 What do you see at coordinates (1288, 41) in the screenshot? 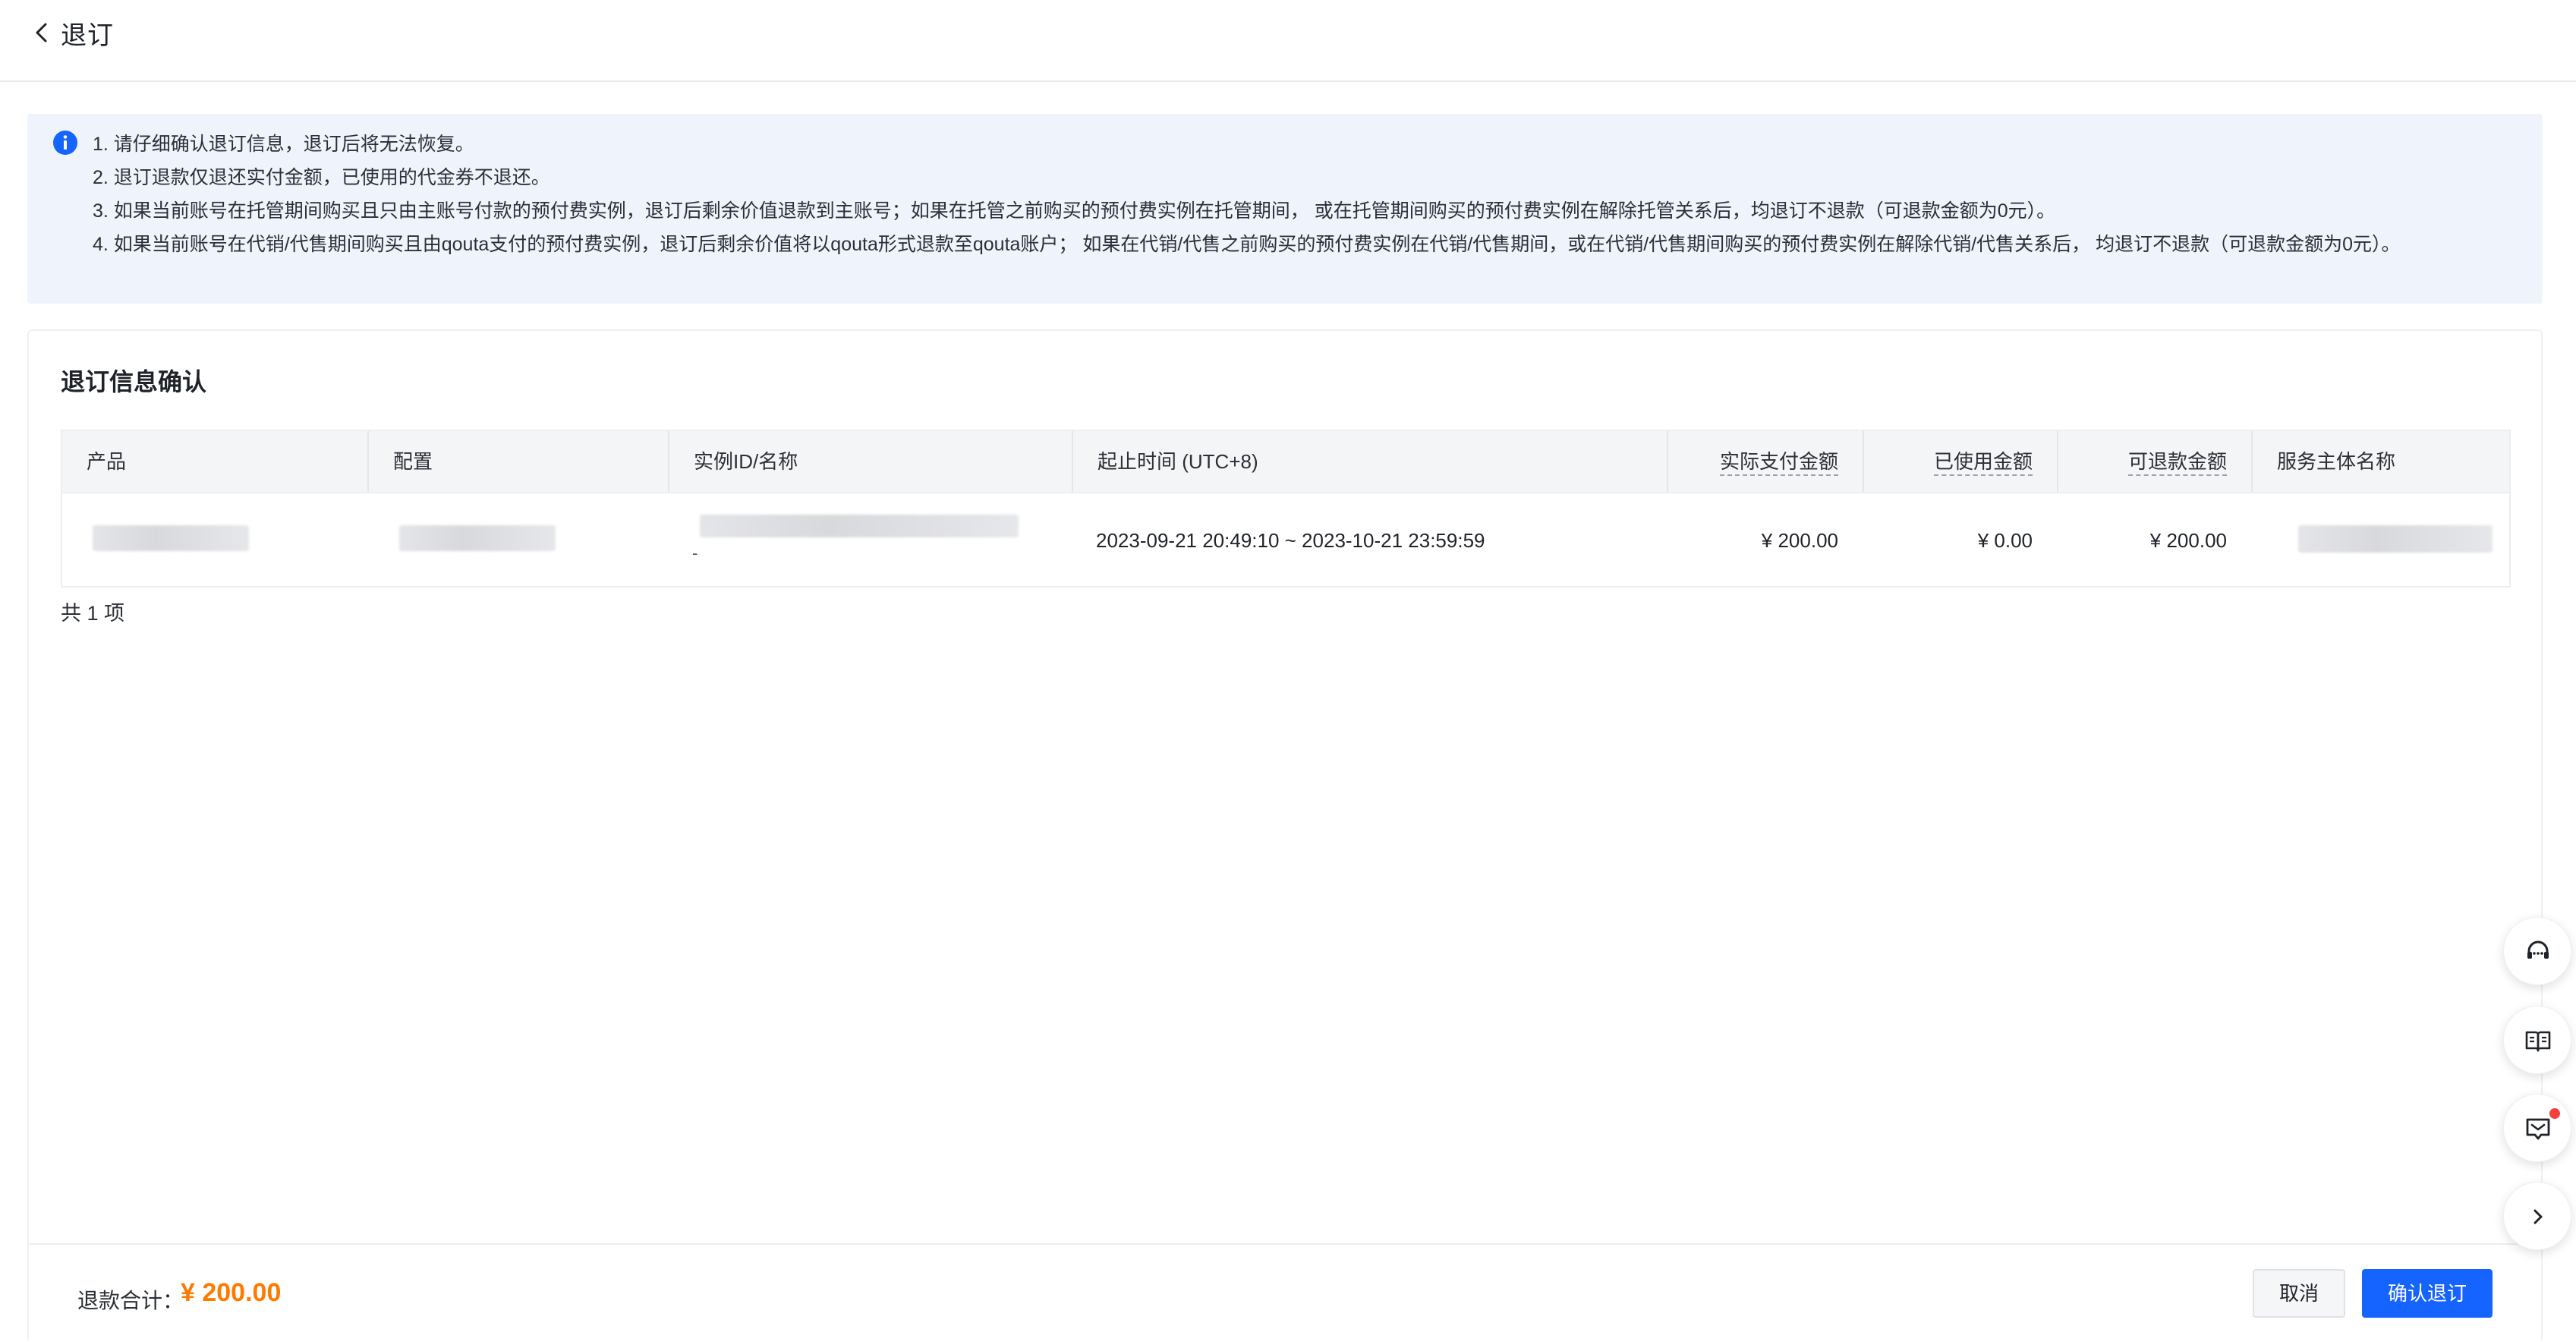
I see `page-header: 退订` at bounding box center [1288, 41].